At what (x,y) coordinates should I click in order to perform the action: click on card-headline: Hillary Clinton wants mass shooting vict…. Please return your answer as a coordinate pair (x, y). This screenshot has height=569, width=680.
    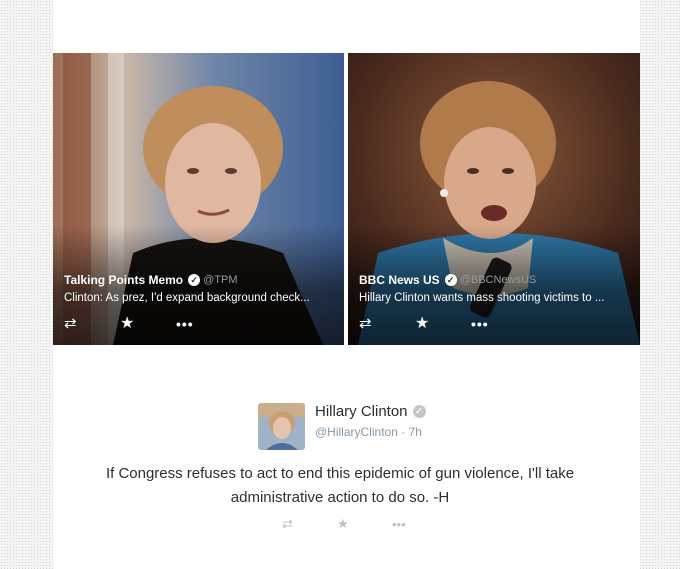
    Looking at the image, I should click on (494, 298).